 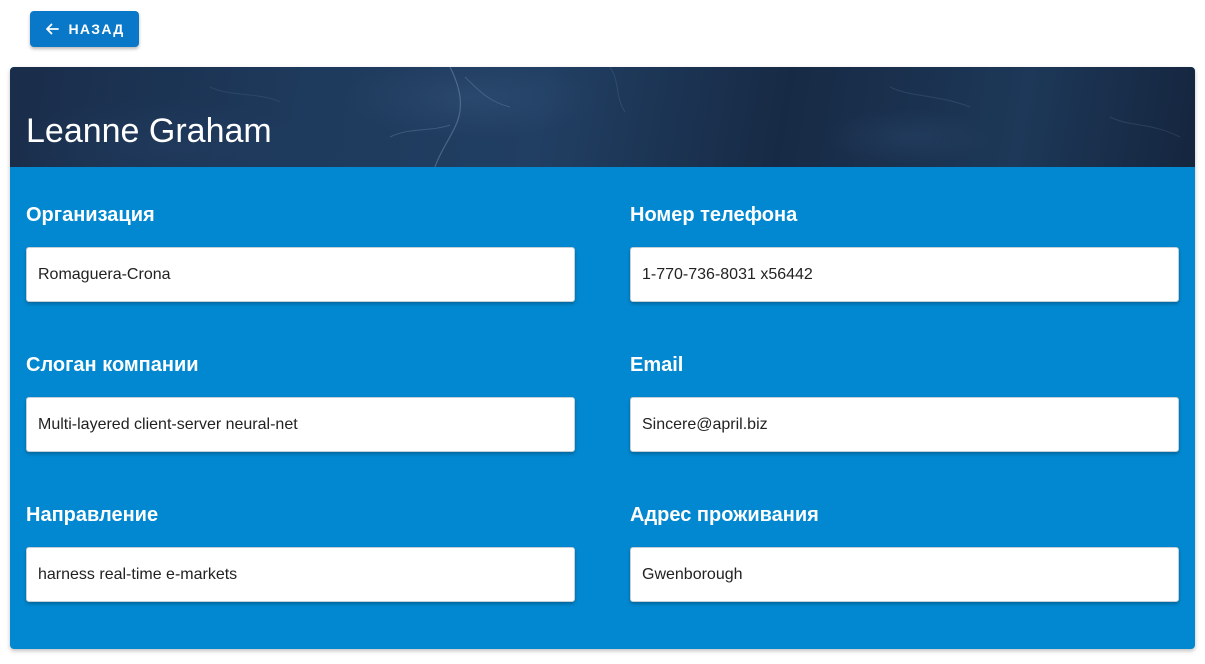 I want to click on direction-value: harness real-time e-markets, so click(x=138, y=574).